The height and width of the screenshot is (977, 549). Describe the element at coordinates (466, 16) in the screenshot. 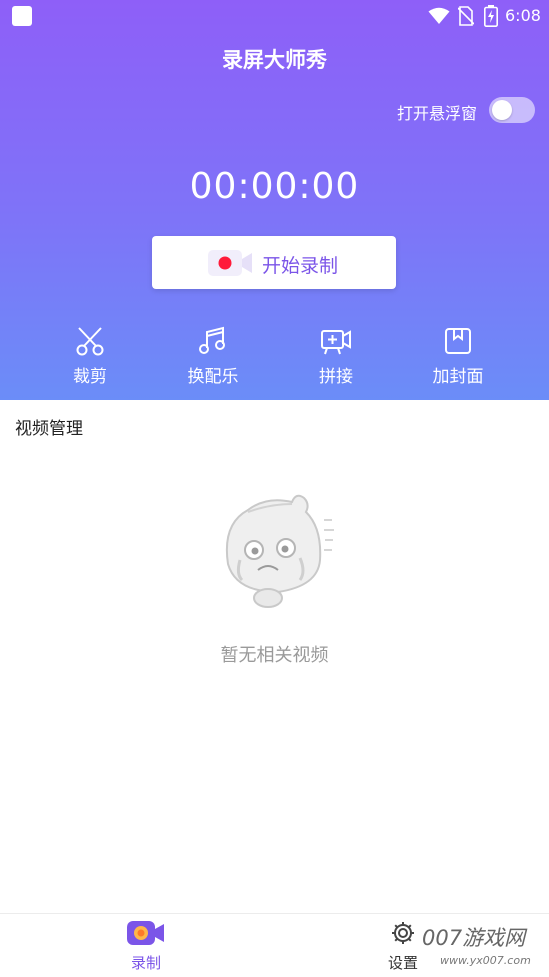

I see `no-sim-icon` at that location.